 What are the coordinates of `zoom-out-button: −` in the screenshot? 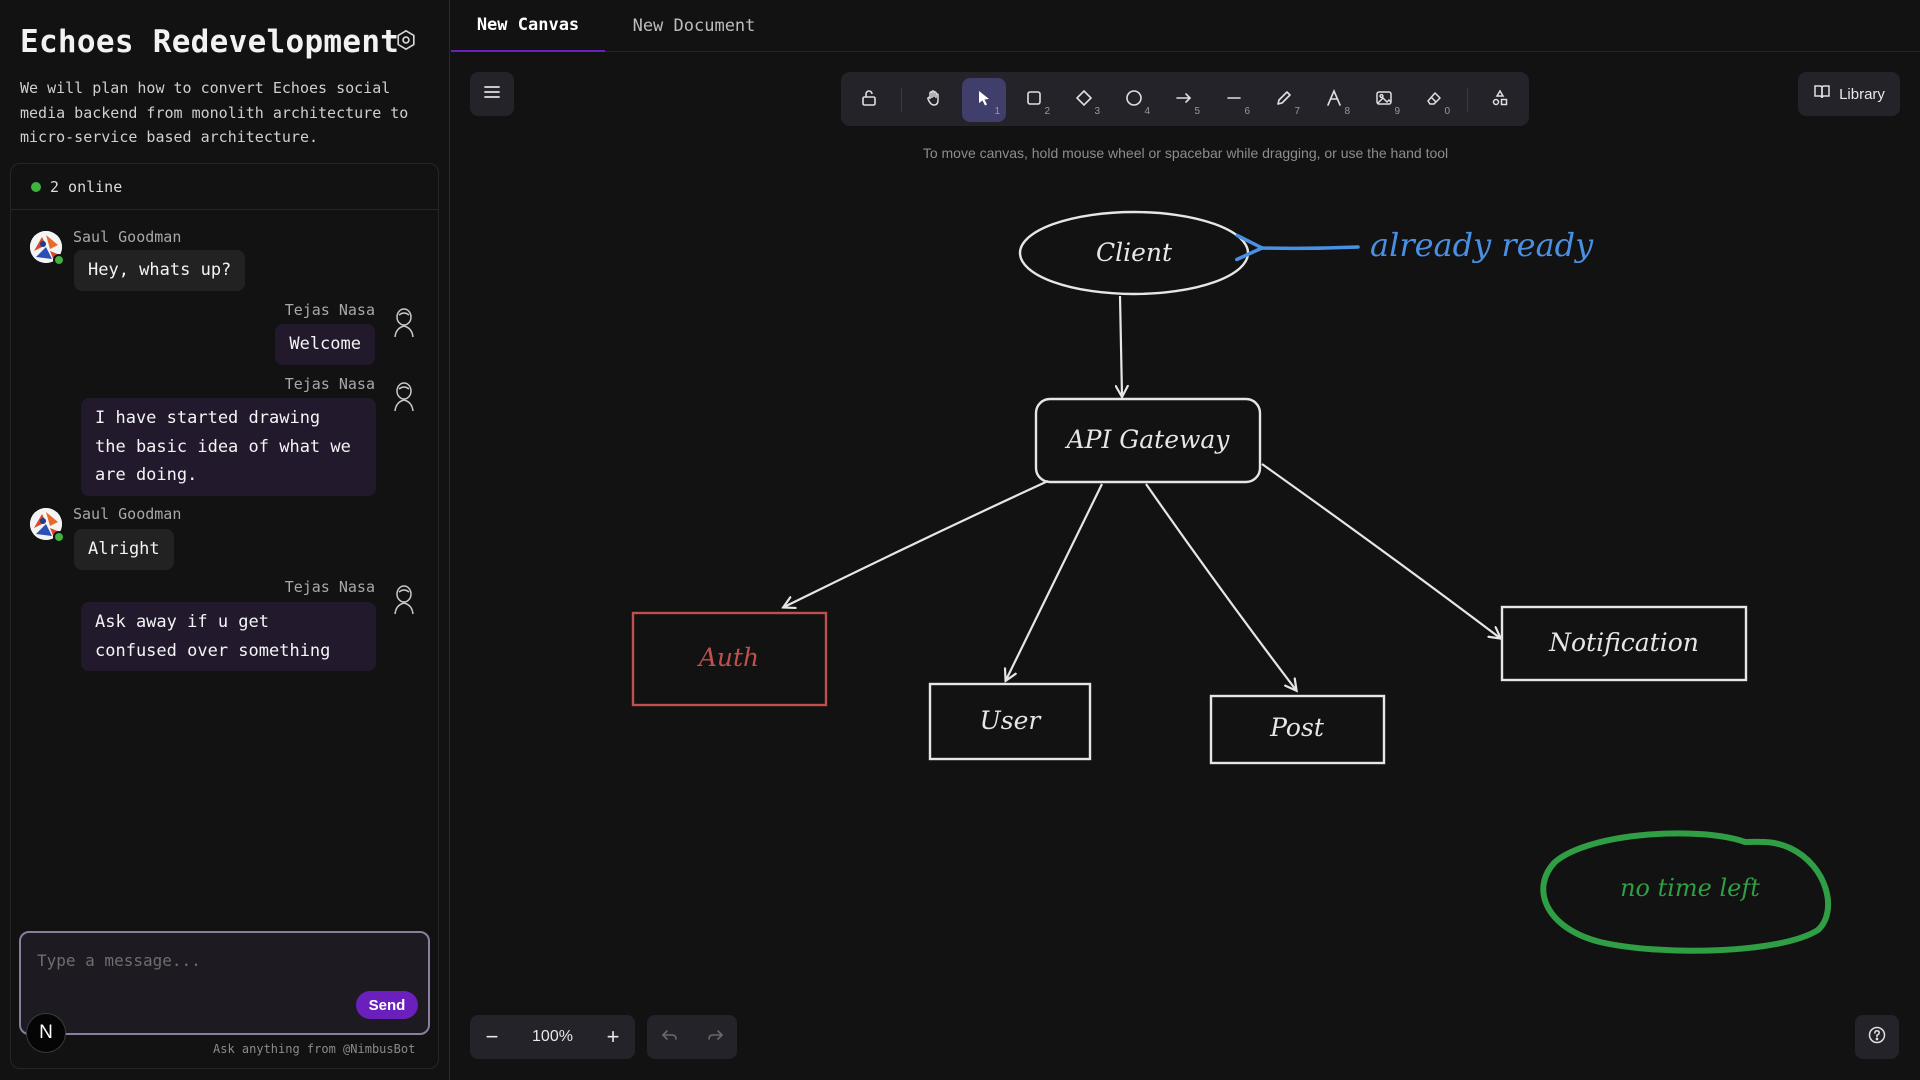 It's located at (492, 1037).